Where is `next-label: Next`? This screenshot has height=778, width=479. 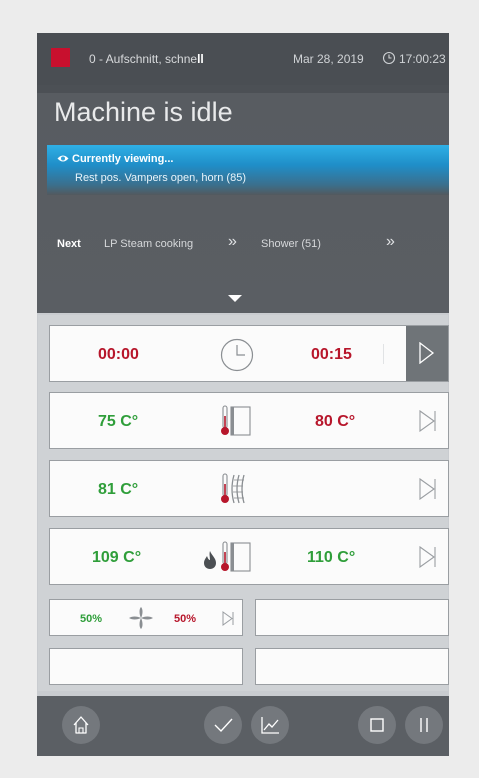 next-label: Next is located at coordinates (69, 244).